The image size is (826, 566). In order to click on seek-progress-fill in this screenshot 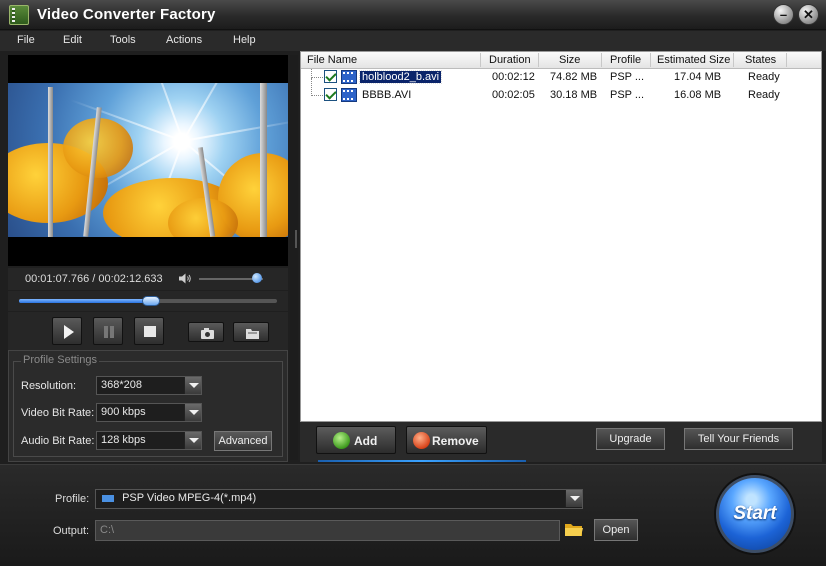, I will do `click(85, 301)`.